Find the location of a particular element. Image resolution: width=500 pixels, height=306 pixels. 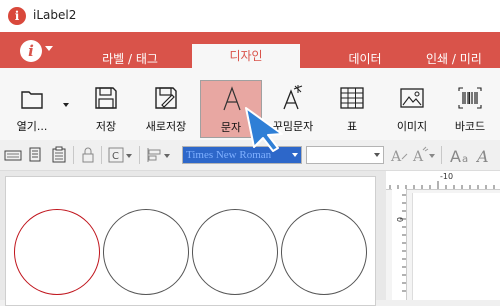

ruler-panel: -10 0 is located at coordinates (443, 235).